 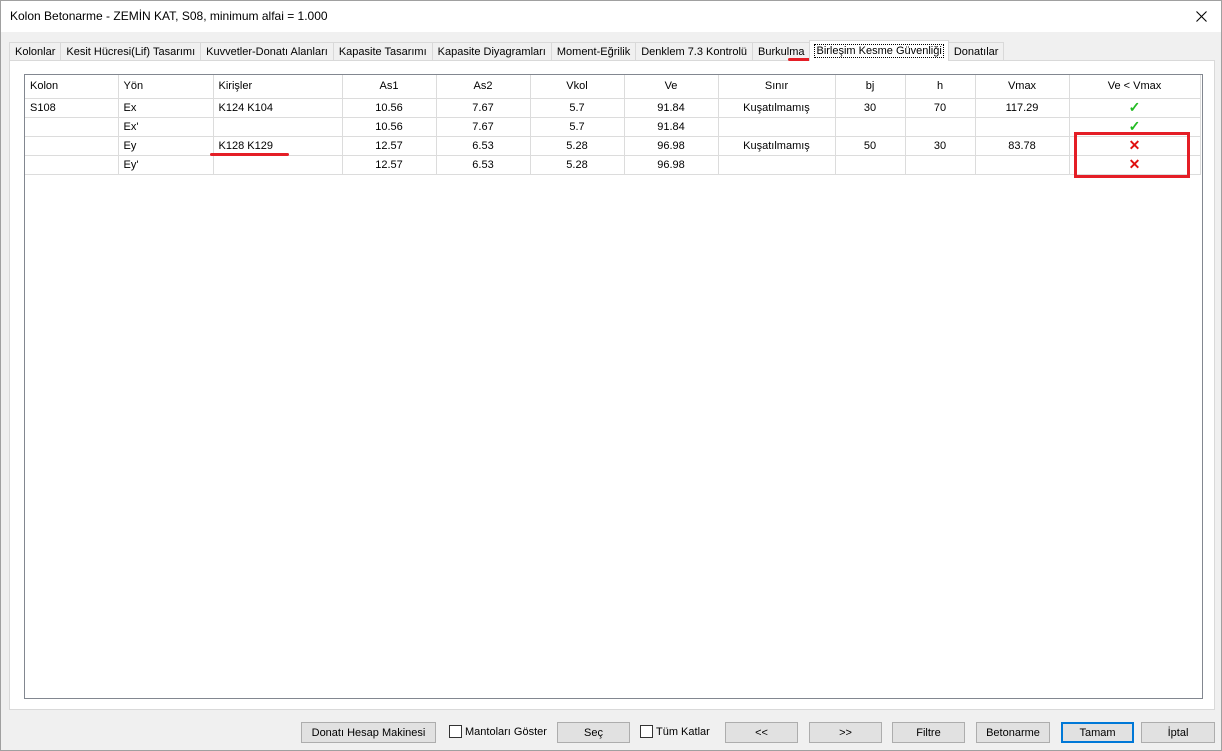 What do you see at coordinates (166, 127) in the screenshot?
I see `cell-yon: Ex'` at bounding box center [166, 127].